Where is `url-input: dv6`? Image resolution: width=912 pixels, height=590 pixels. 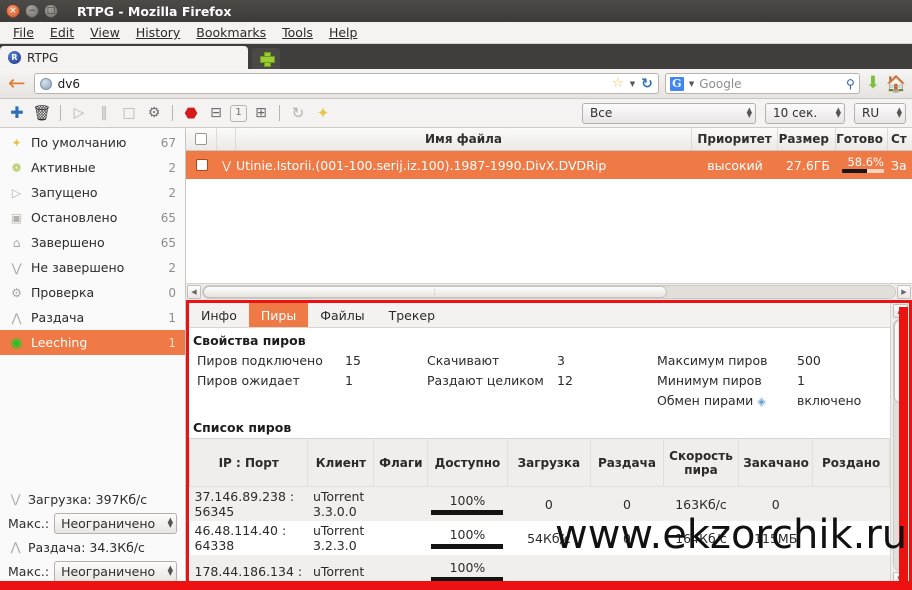
url-input: dv6 is located at coordinates (332, 84).